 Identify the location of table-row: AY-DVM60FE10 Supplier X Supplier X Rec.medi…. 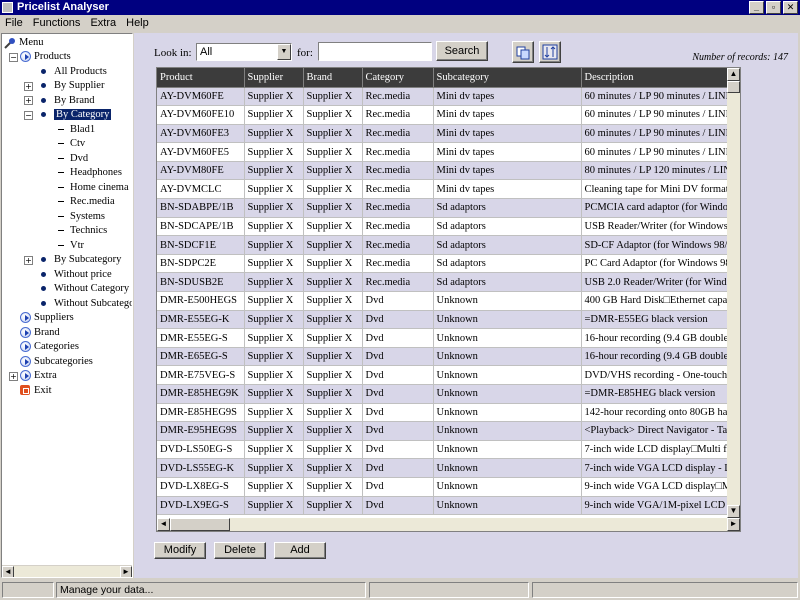
(448, 115).